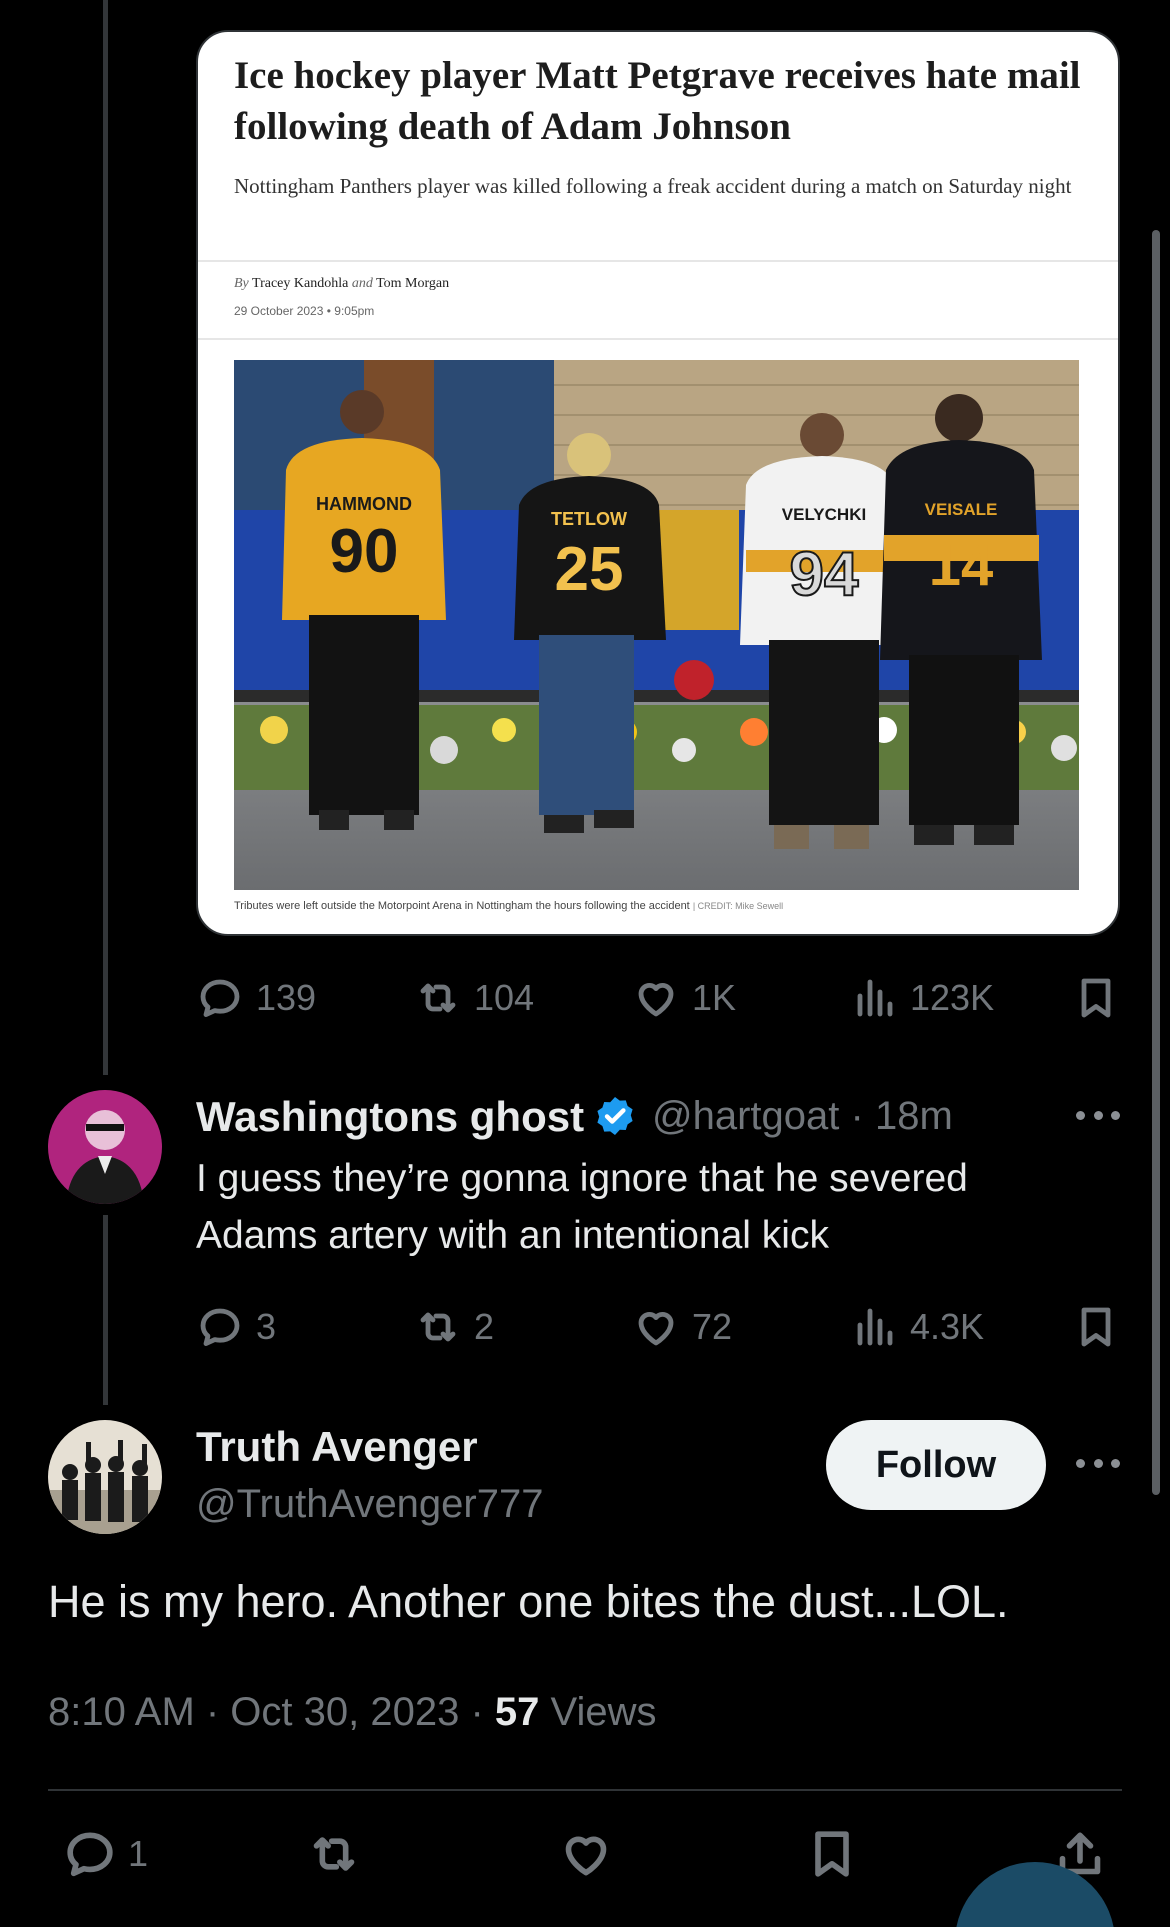 Image resolution: width=1170 pixels, height=1927 pixels. I want to click on reply-reply-button: 3, so click(236, 1327).